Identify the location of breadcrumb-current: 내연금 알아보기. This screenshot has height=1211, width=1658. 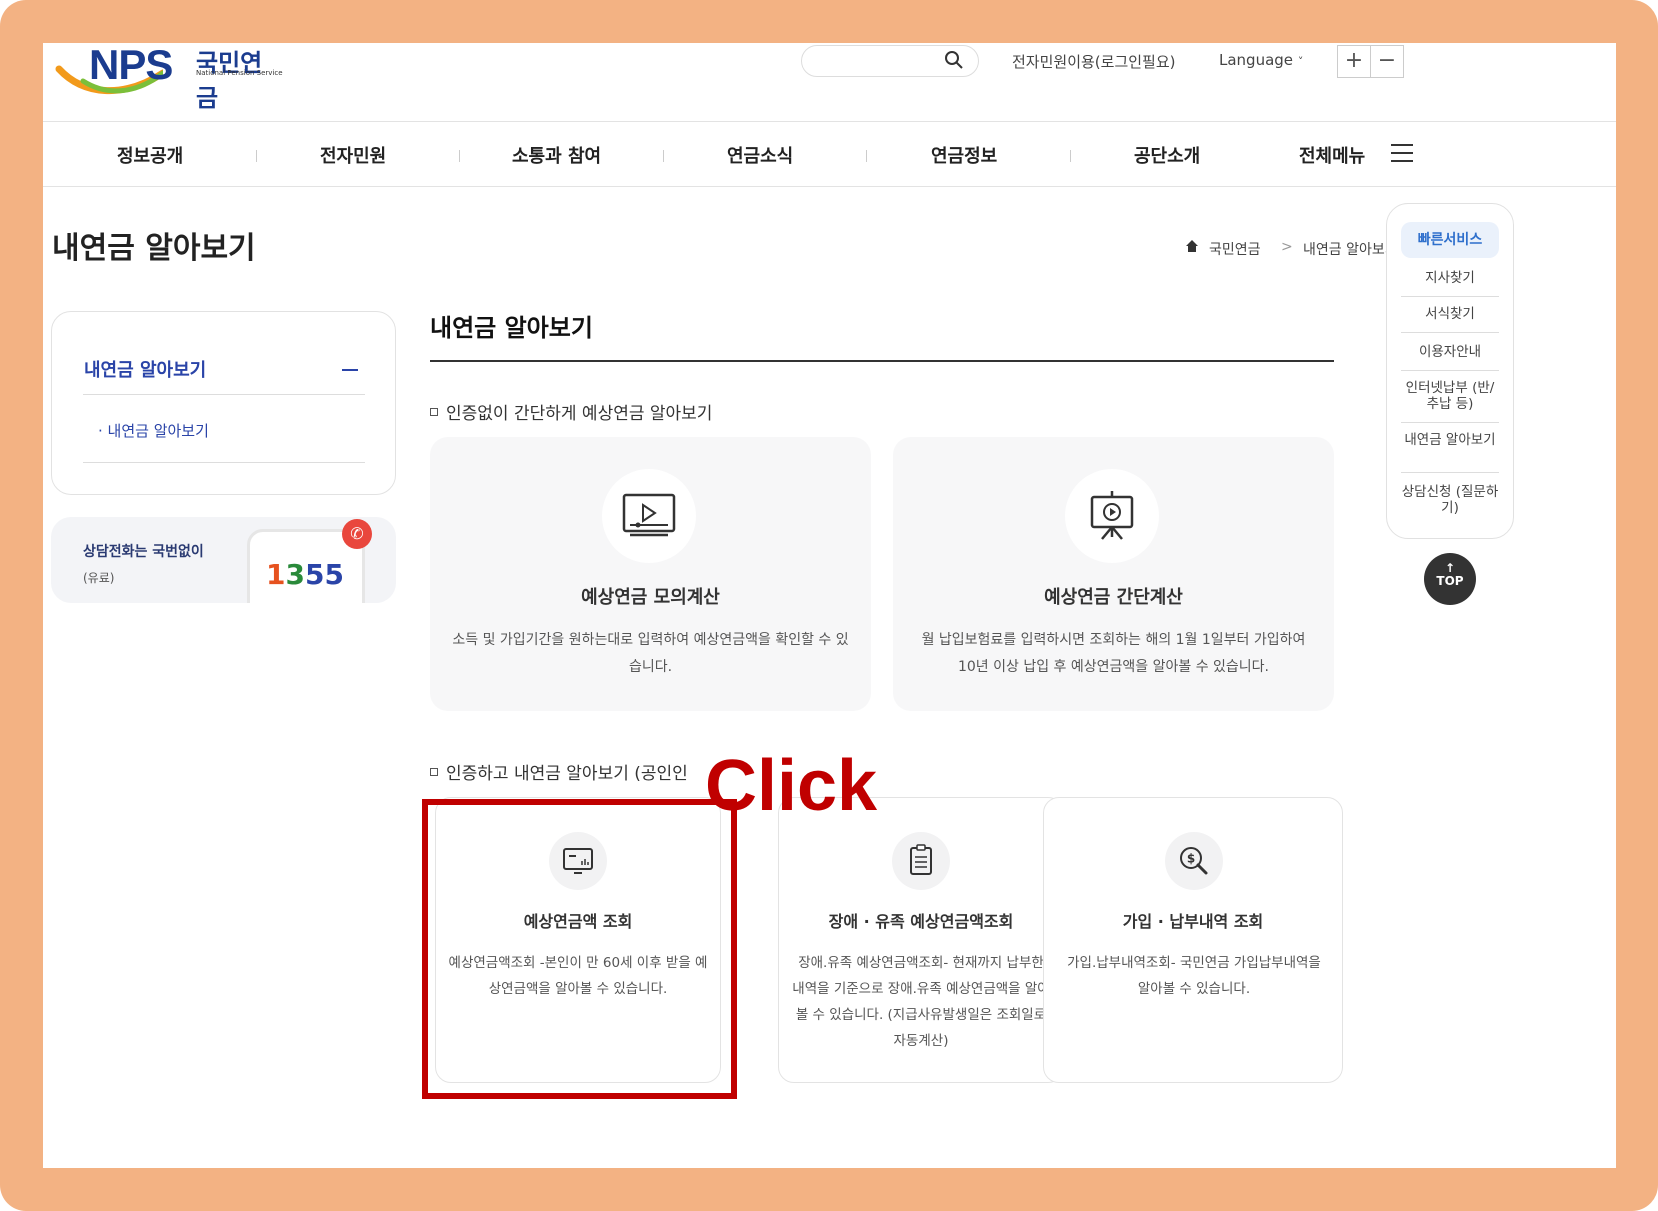
(1350, 250).